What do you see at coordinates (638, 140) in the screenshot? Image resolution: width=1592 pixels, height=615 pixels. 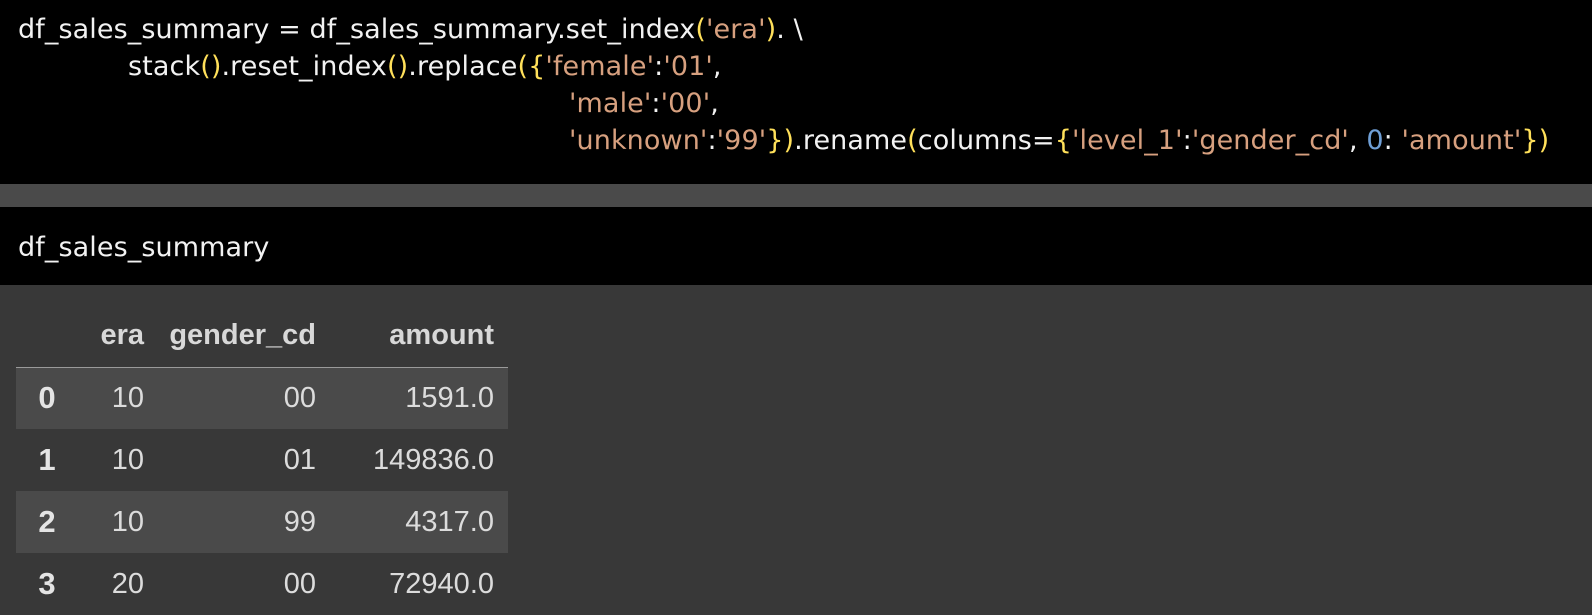 I see `code-token: 'unknown'` at bounding box center [638, 140].